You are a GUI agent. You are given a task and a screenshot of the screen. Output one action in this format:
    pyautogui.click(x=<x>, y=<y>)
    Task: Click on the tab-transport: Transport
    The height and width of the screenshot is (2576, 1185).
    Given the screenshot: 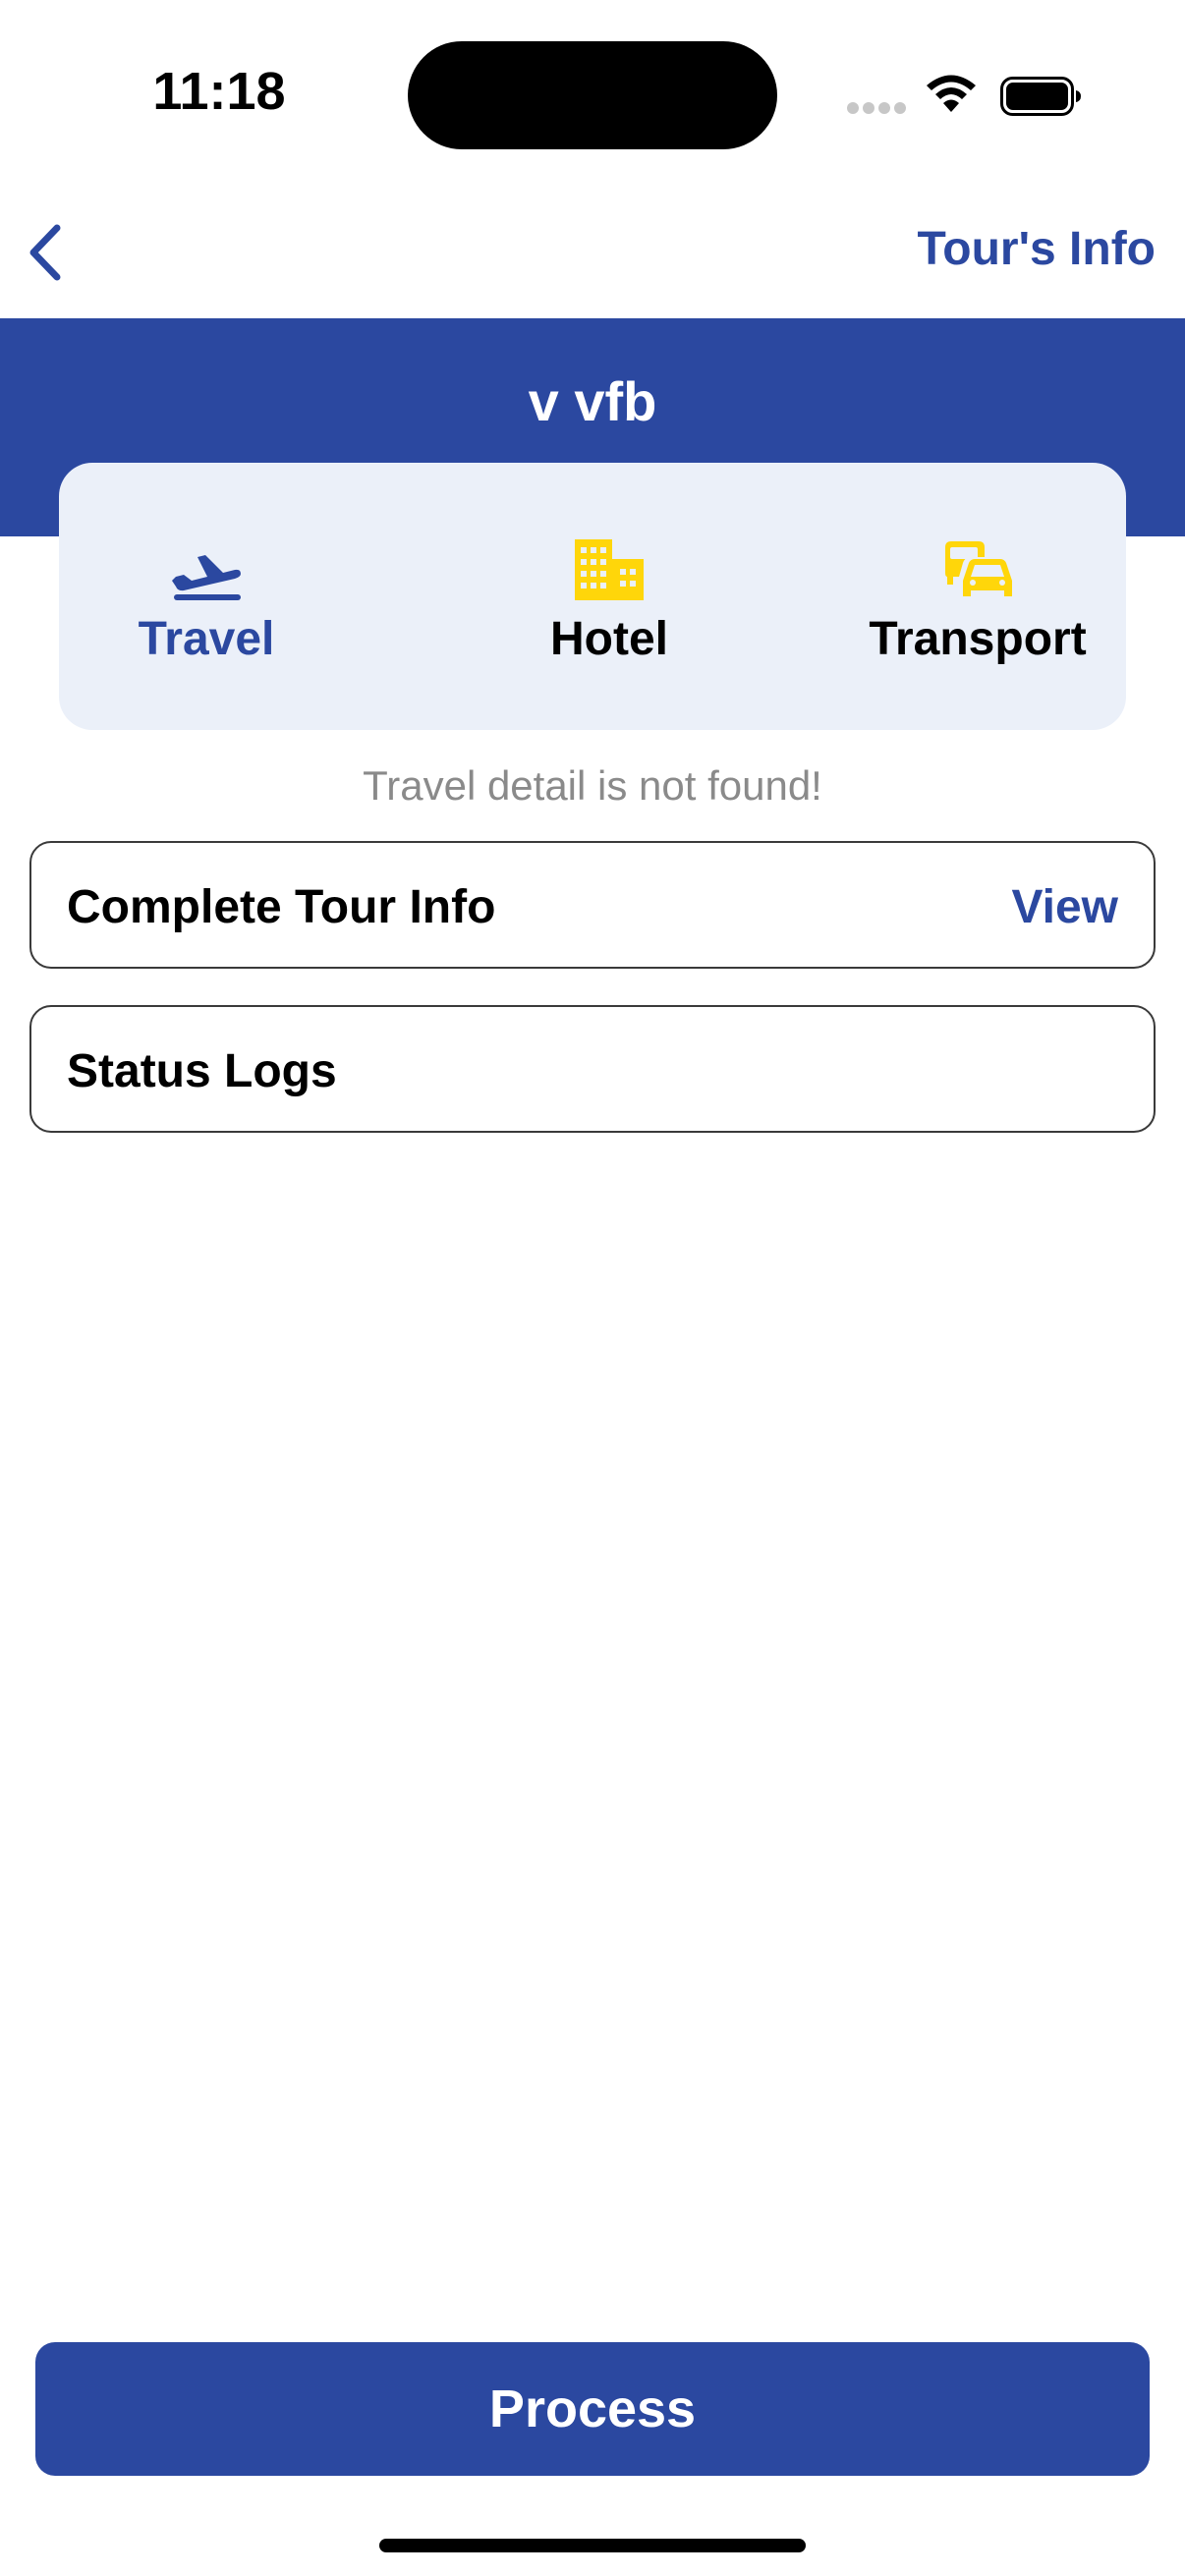 What is the action you would take?
    pyautogui.click(x=978, y=596)
    